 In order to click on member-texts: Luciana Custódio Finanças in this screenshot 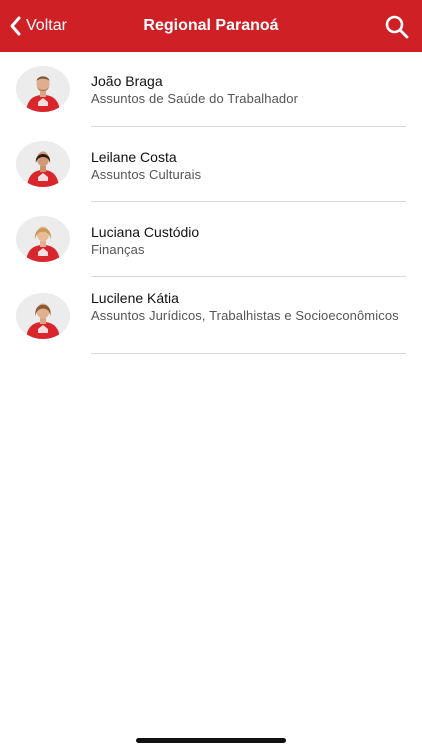, I will do `click(248, 240)`.